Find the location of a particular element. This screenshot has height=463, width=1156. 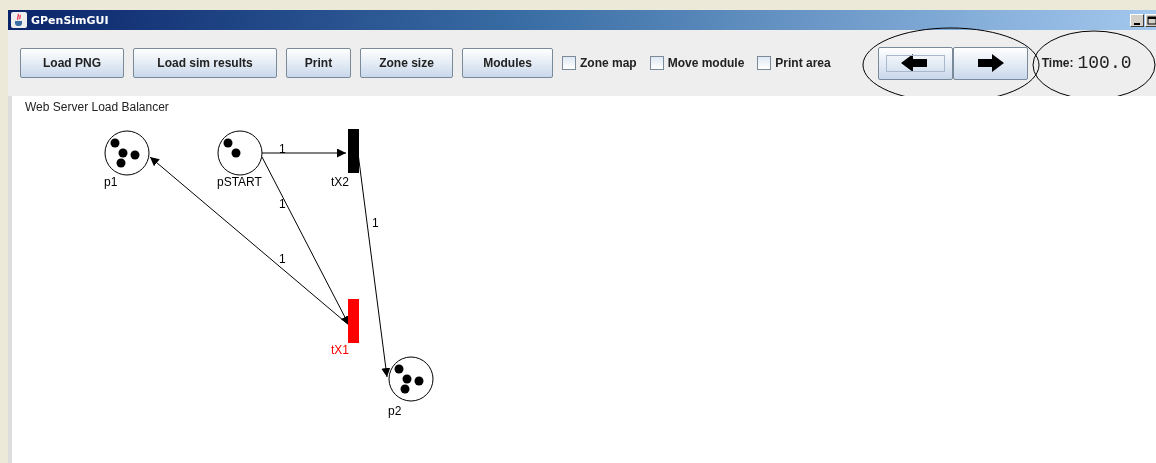

transition-label: tX2 is located at coordinates (340, 182).